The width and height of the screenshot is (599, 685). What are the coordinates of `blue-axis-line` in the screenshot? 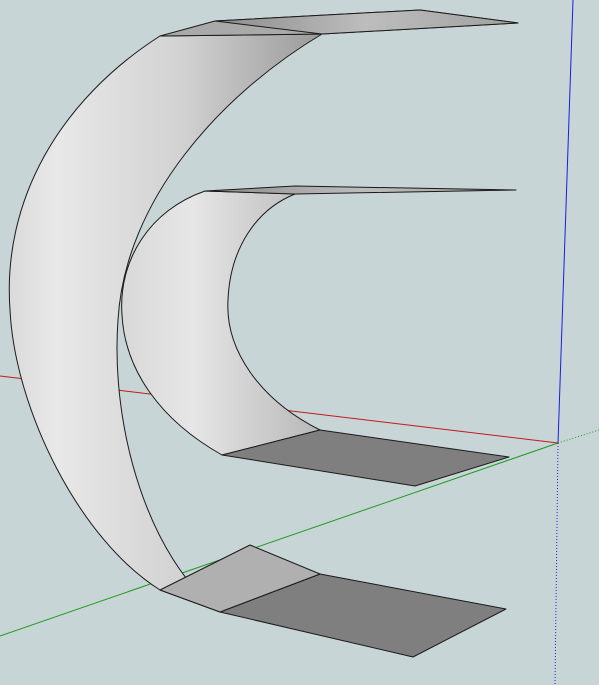 It's located at (565, 222).